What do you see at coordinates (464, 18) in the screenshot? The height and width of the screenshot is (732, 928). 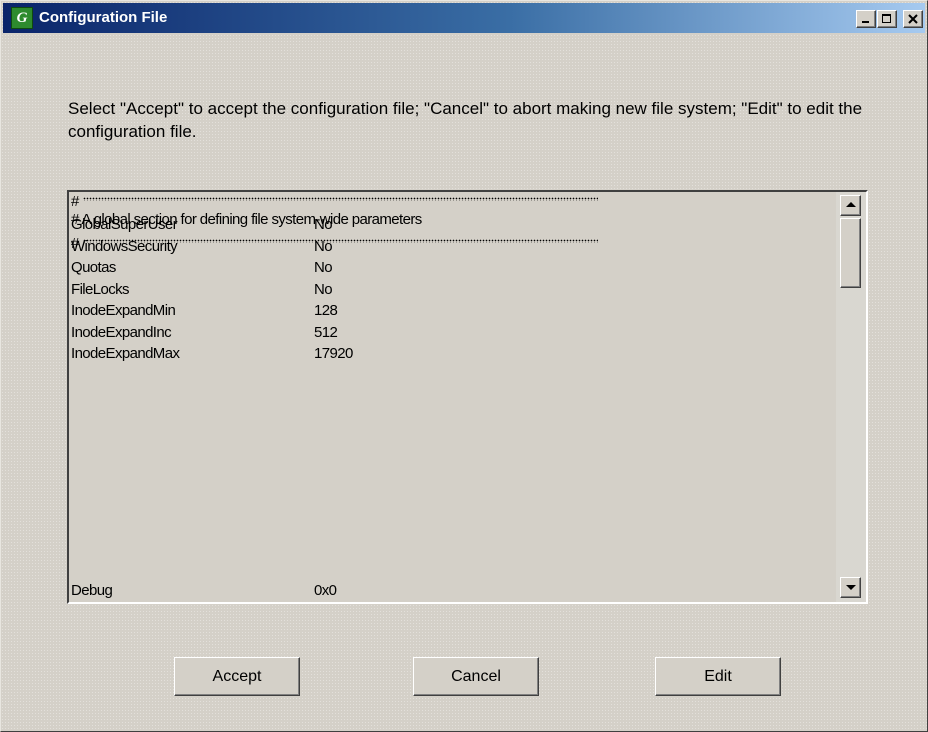 I see `title-bar: G Configuration File` at bounding box center [464, 18].